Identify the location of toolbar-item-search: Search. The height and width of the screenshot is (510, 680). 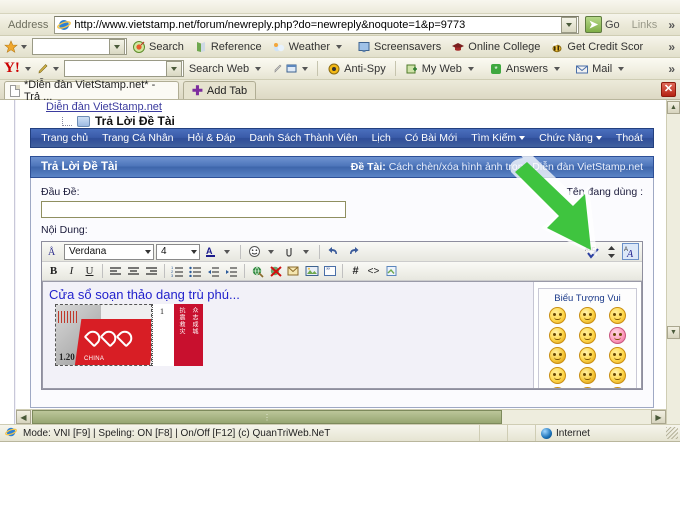
(158, 47).